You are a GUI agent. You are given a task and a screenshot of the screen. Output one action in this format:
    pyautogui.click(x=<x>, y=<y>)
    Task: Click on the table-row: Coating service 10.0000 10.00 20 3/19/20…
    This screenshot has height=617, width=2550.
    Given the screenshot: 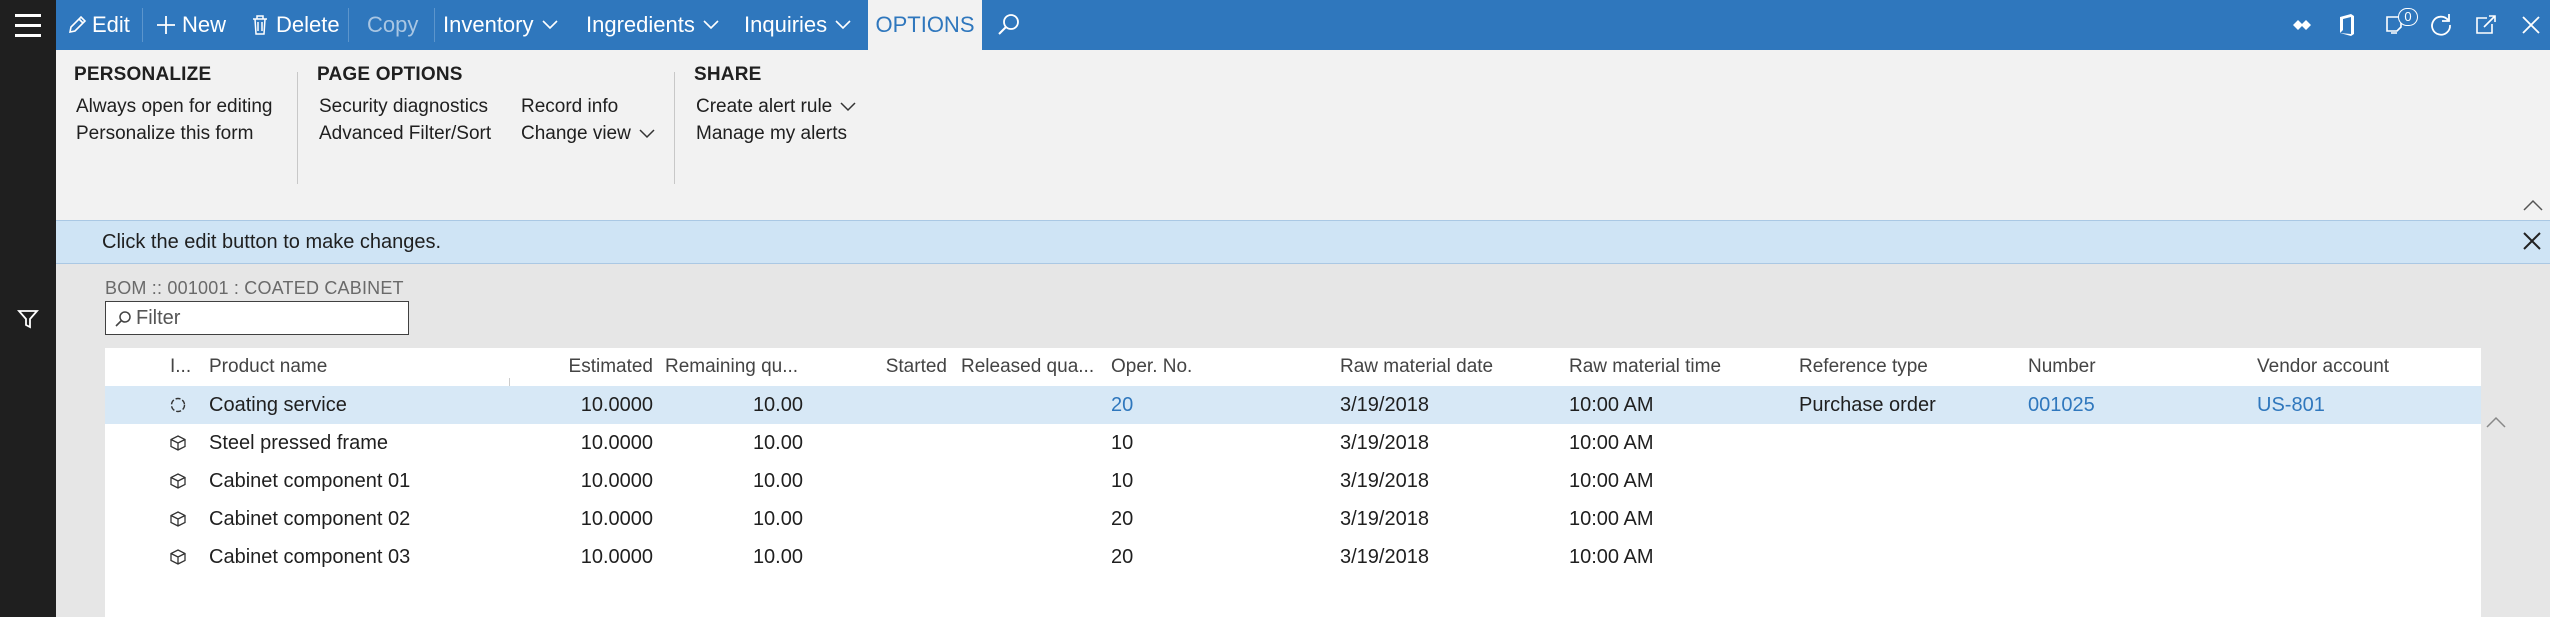 What is the action you would take?
    pyautogui.click(x=1293, y=405)
    